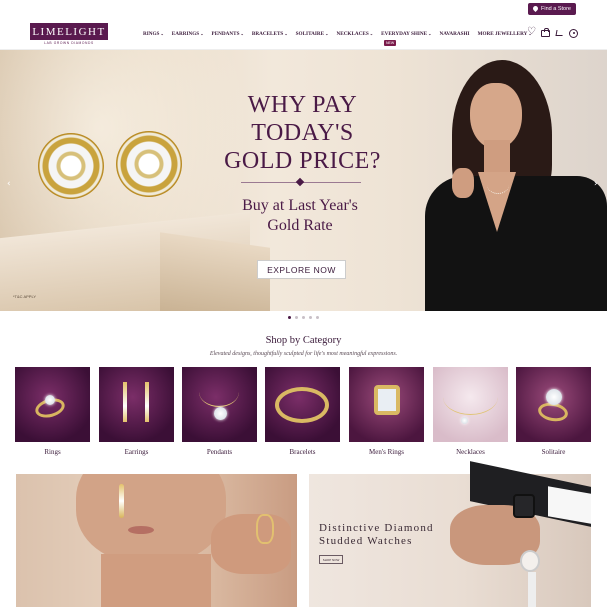 The width and height of the screenshot is (607, 607). I want to click on nav-item-bracelets: BRACELETS⌄, so click(270, 34).